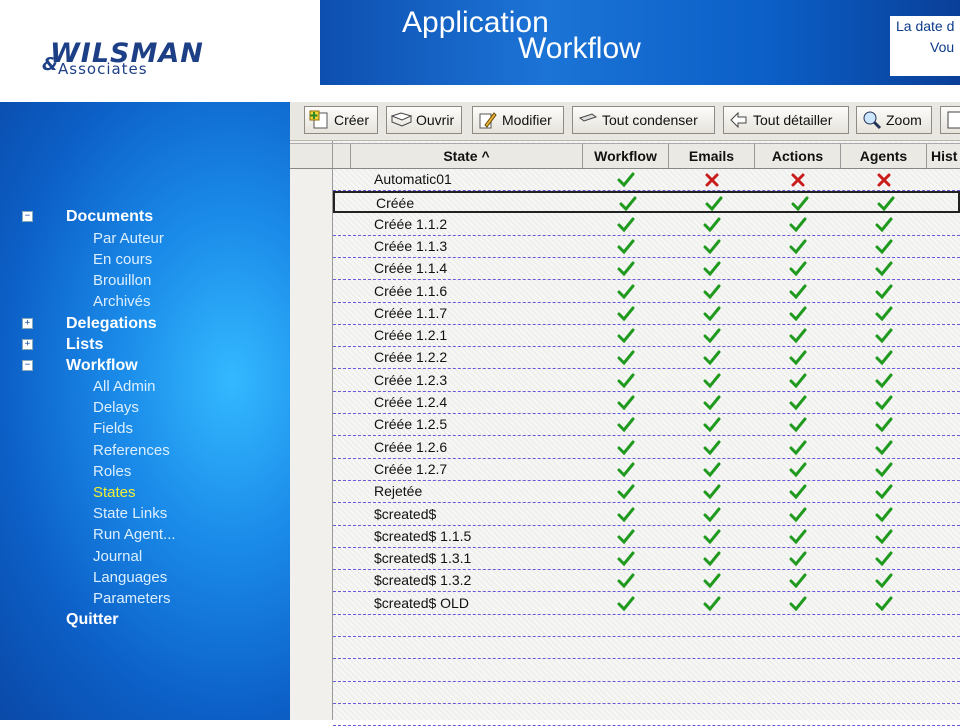  What do you see at coordinates (646, 247) in the screenshot?
I see `table-row: Créée 1.1.3` at bounding box center [646, 247].